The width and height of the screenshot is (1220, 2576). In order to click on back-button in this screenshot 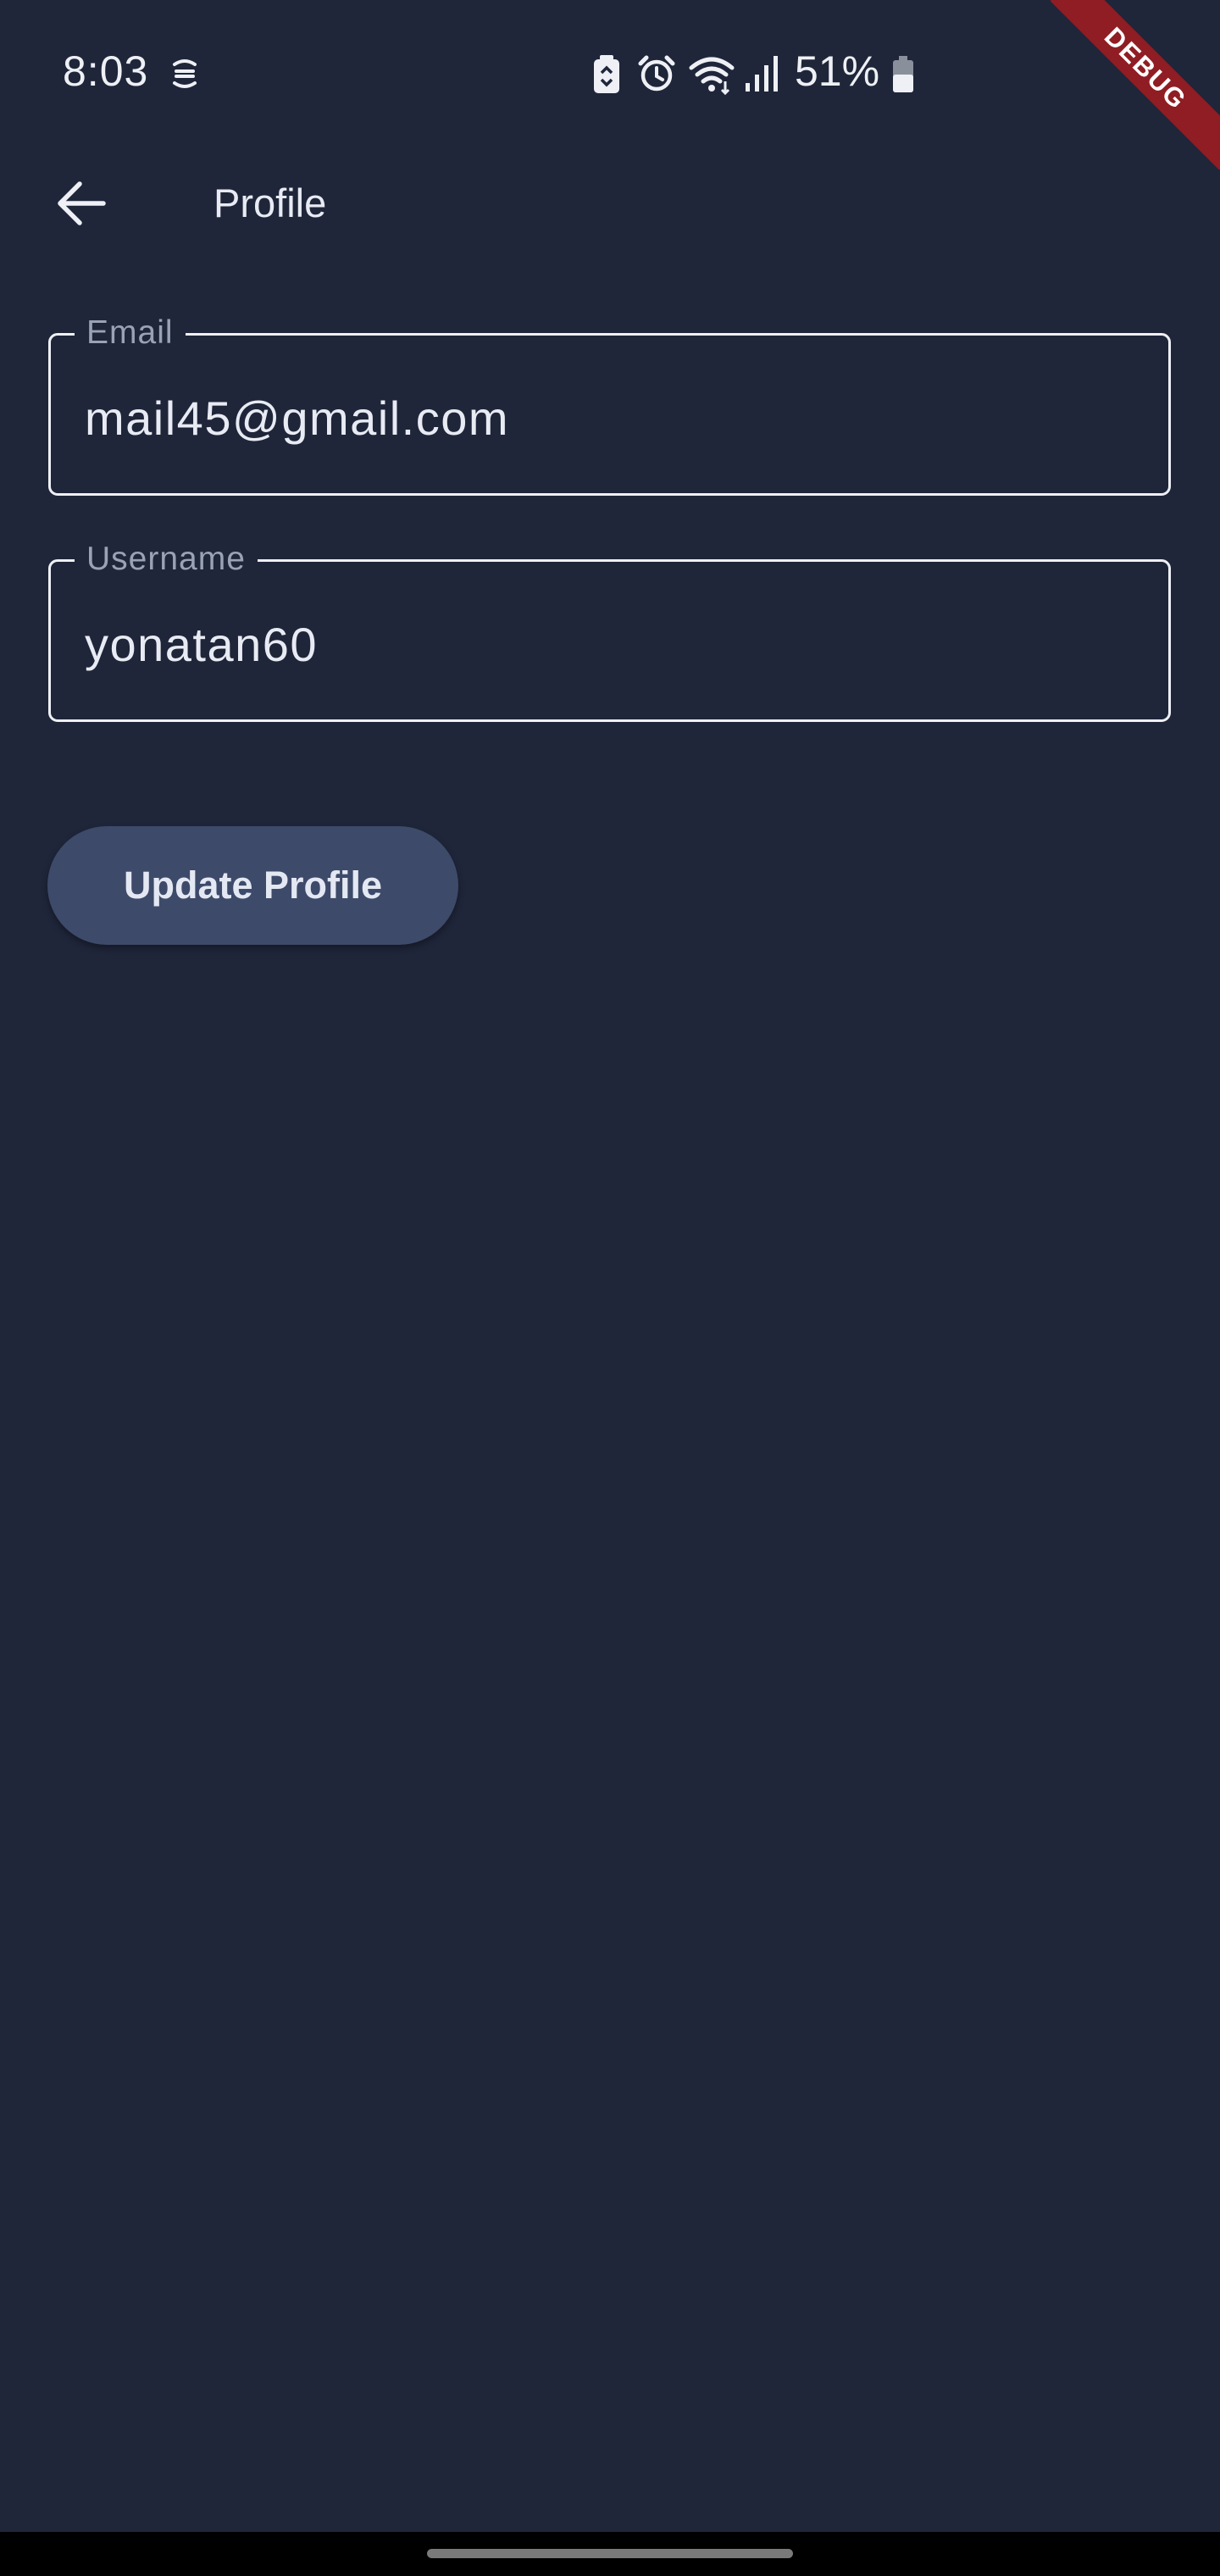, I will do `click(81, 203)`.